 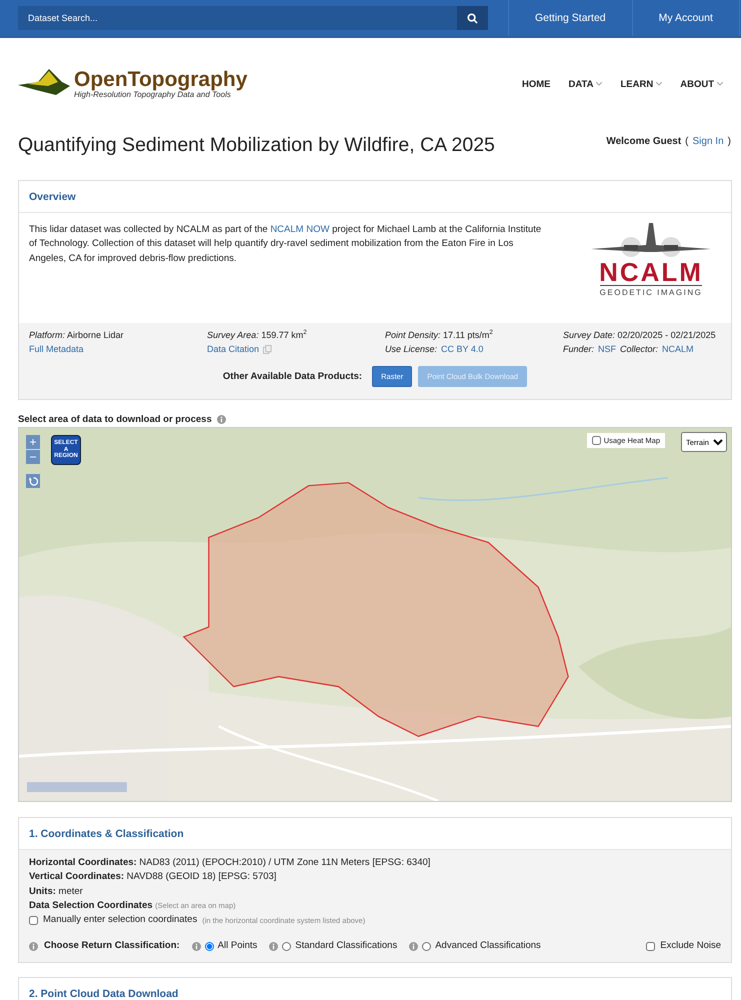 I want to click on nav-item: DATA, so click(x=585, y=84).